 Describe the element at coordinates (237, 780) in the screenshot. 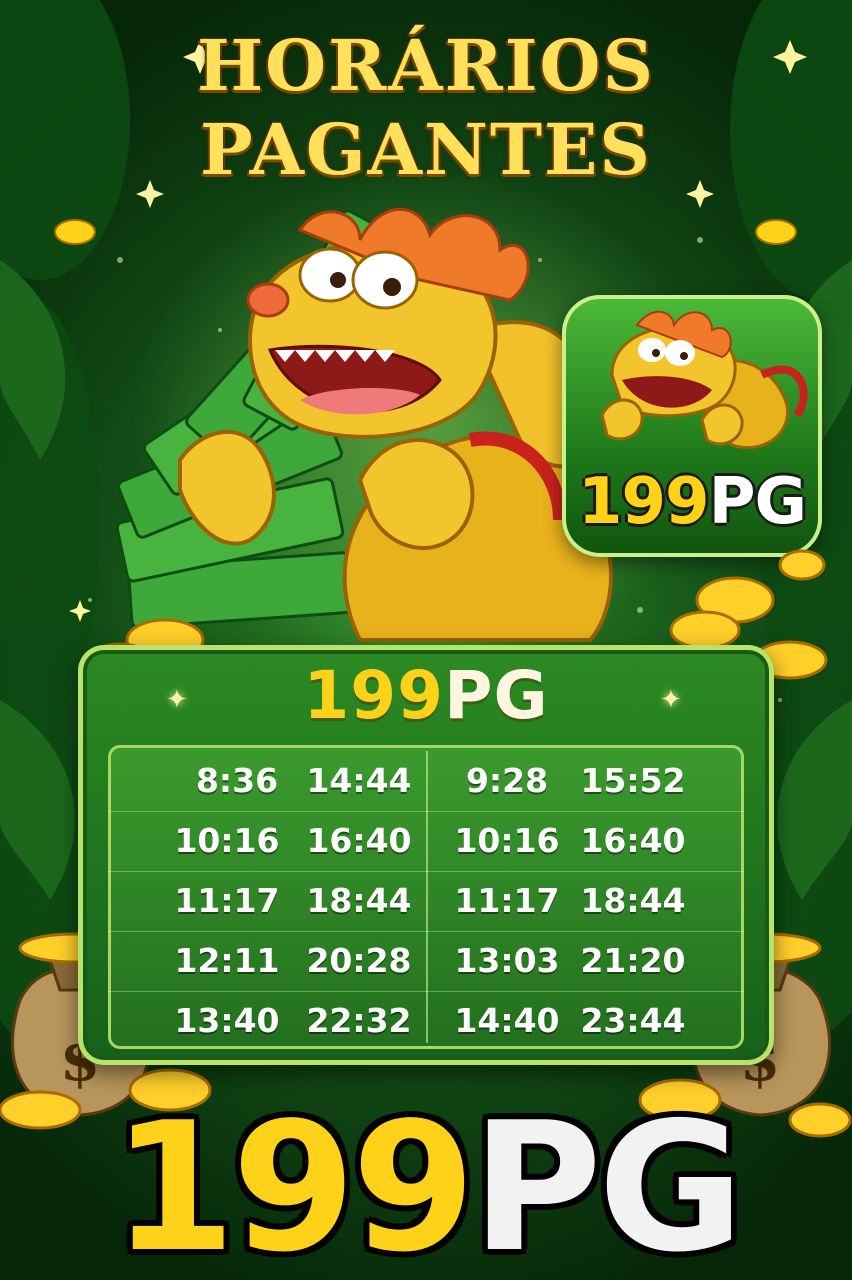

I see `time-cell: 8:36` at that location.